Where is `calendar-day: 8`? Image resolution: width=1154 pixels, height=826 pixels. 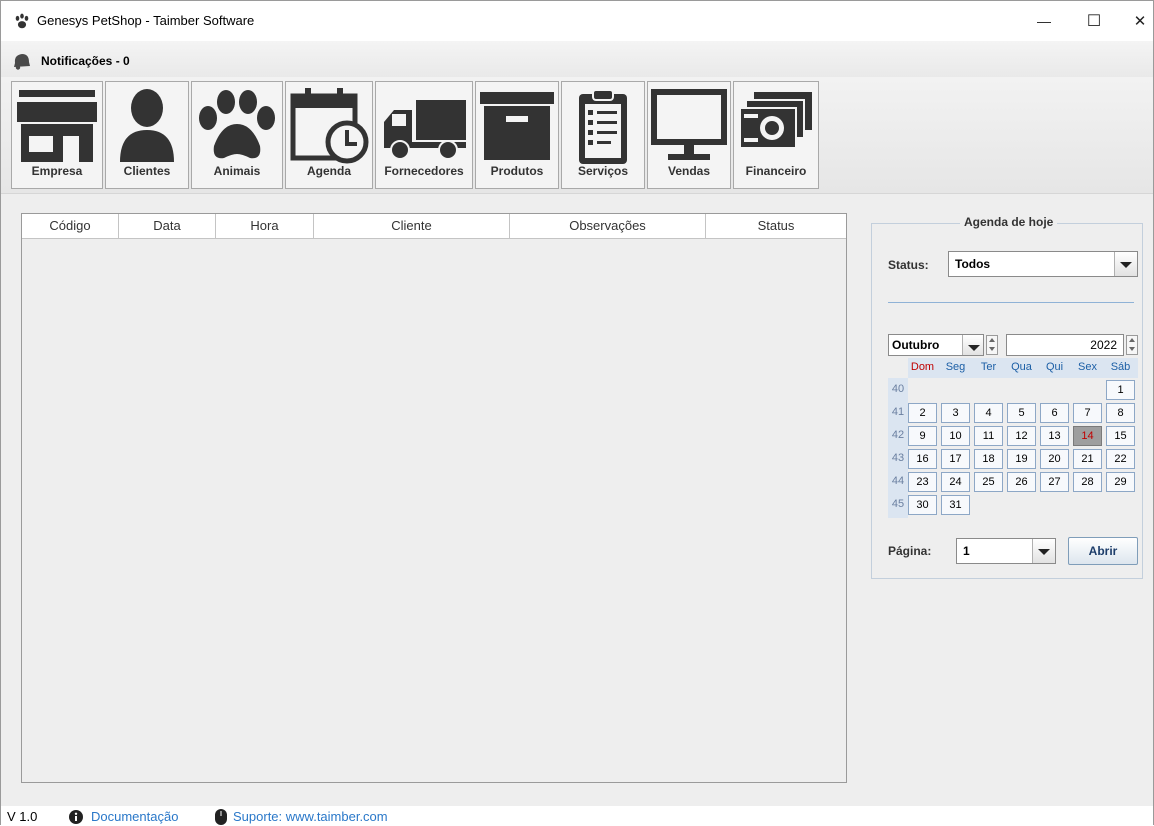 calendar-day: 8 is located at coordinates (1120, 413).